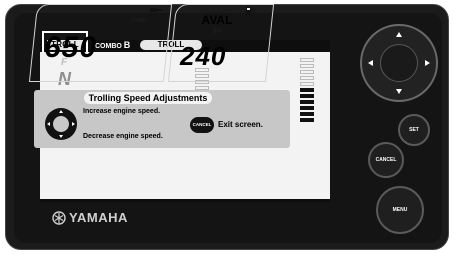 This screenshot has width=454, height=254. I want to click on fuel-value: 240, so click(203, 56).